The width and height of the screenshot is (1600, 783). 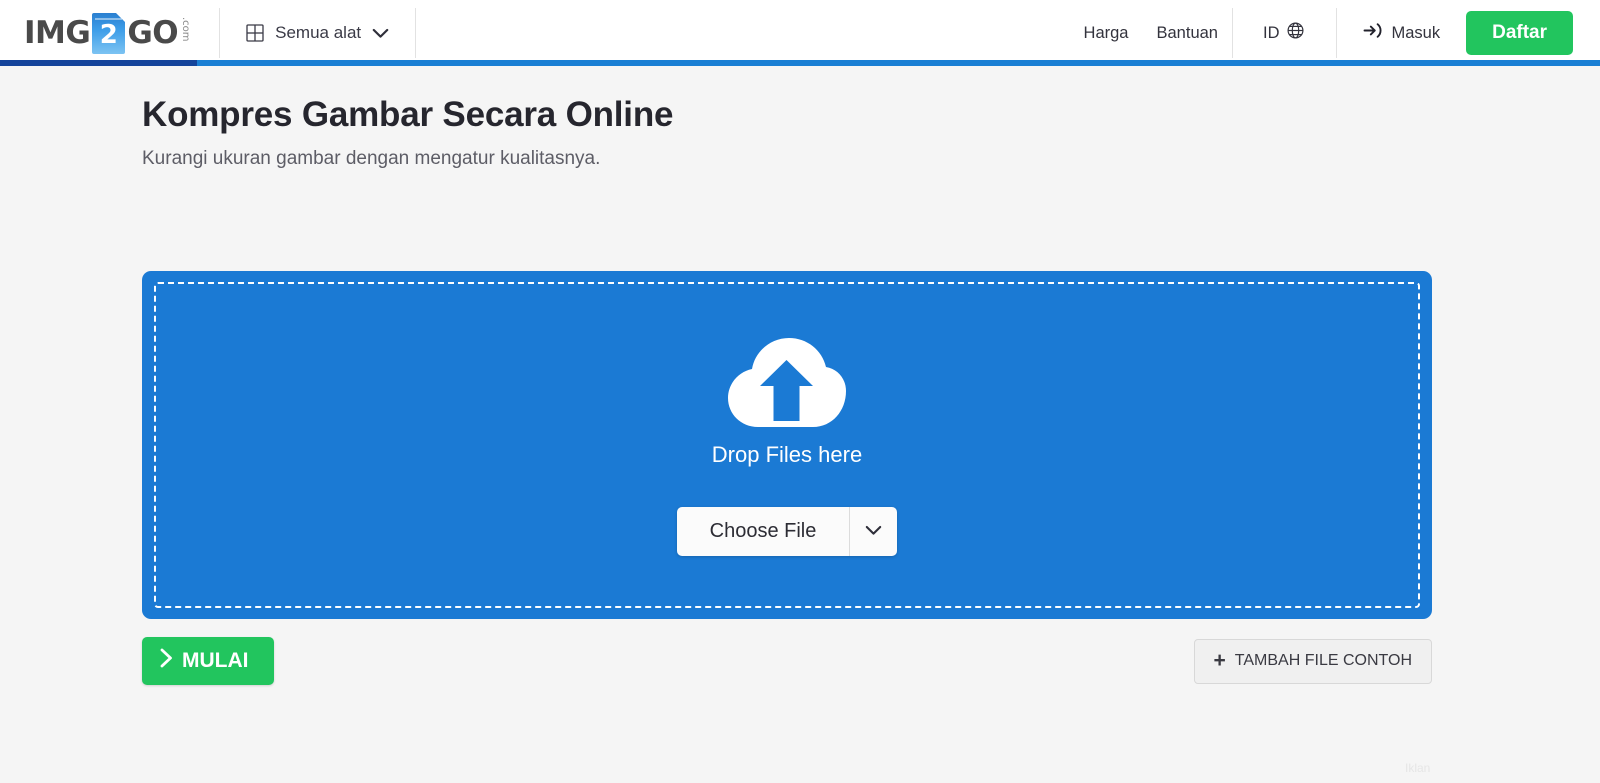 What do you see at coordinates (215, 660) in the screenshot?
I see `start-button-label: MULAI` at bounding box center [215, 660].